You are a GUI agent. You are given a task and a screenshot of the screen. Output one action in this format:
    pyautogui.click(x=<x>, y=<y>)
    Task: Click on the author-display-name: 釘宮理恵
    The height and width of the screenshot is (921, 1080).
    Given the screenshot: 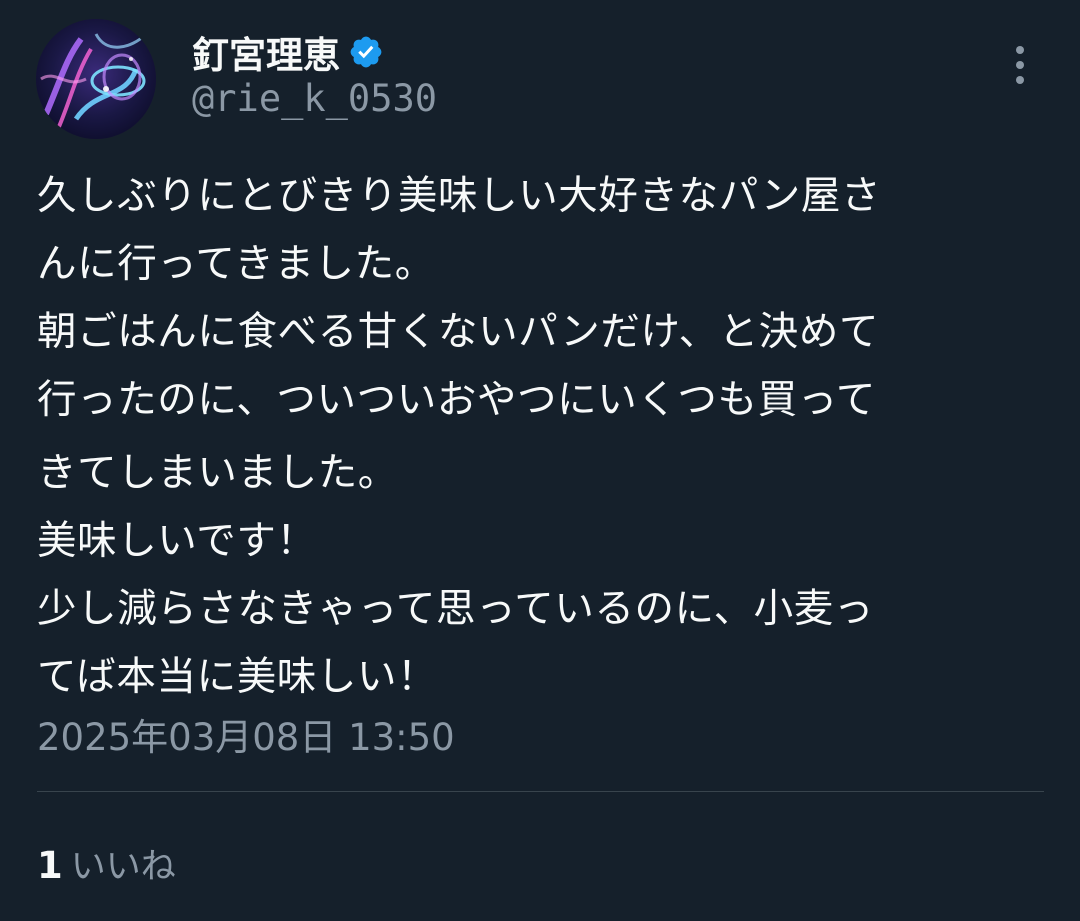 What is the action you would take?
    pyautogui.click(x=266, y=52)
    